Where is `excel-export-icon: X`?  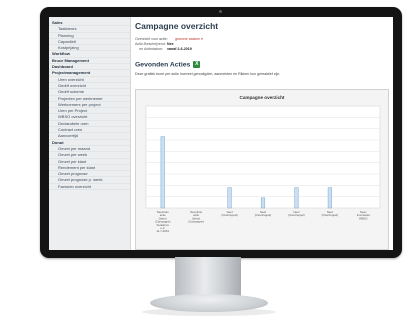 excel-export-icon: X is located at coordinates (197, 64).